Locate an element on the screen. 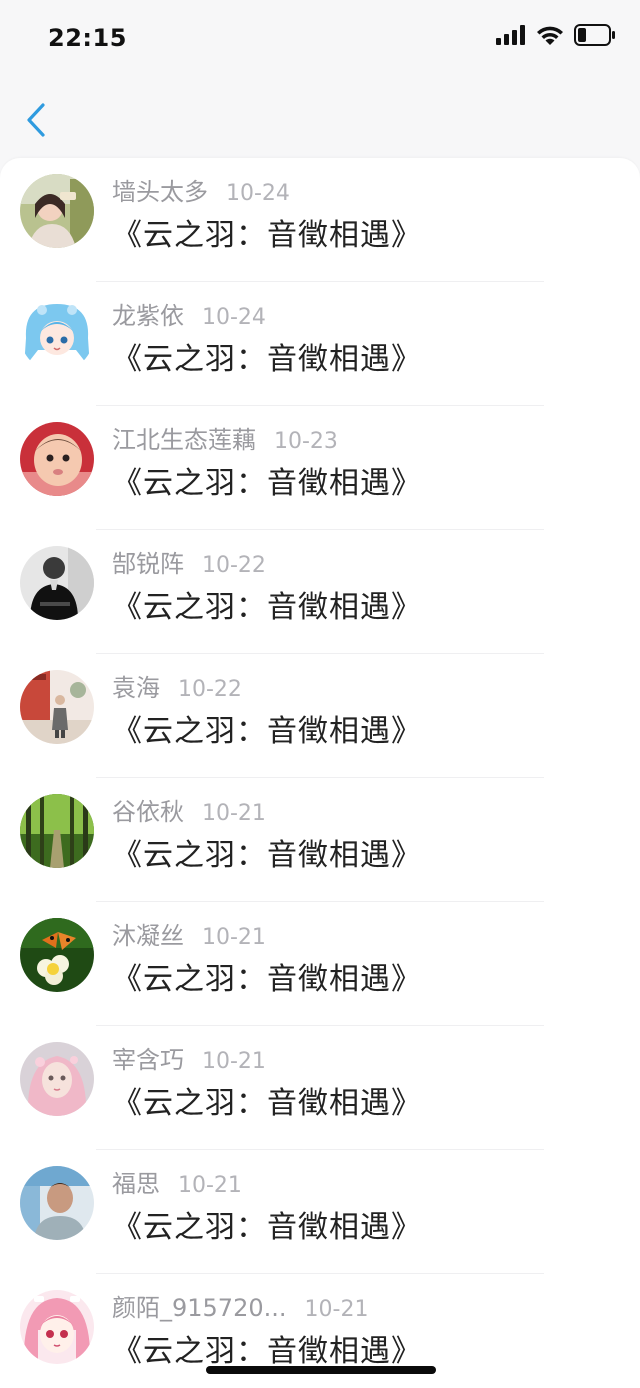 Image resolution: width=640 pixels, height=1388 pixels. meta-line: 江北生态莲藕 10-23 is located at coordinates (225, 437).